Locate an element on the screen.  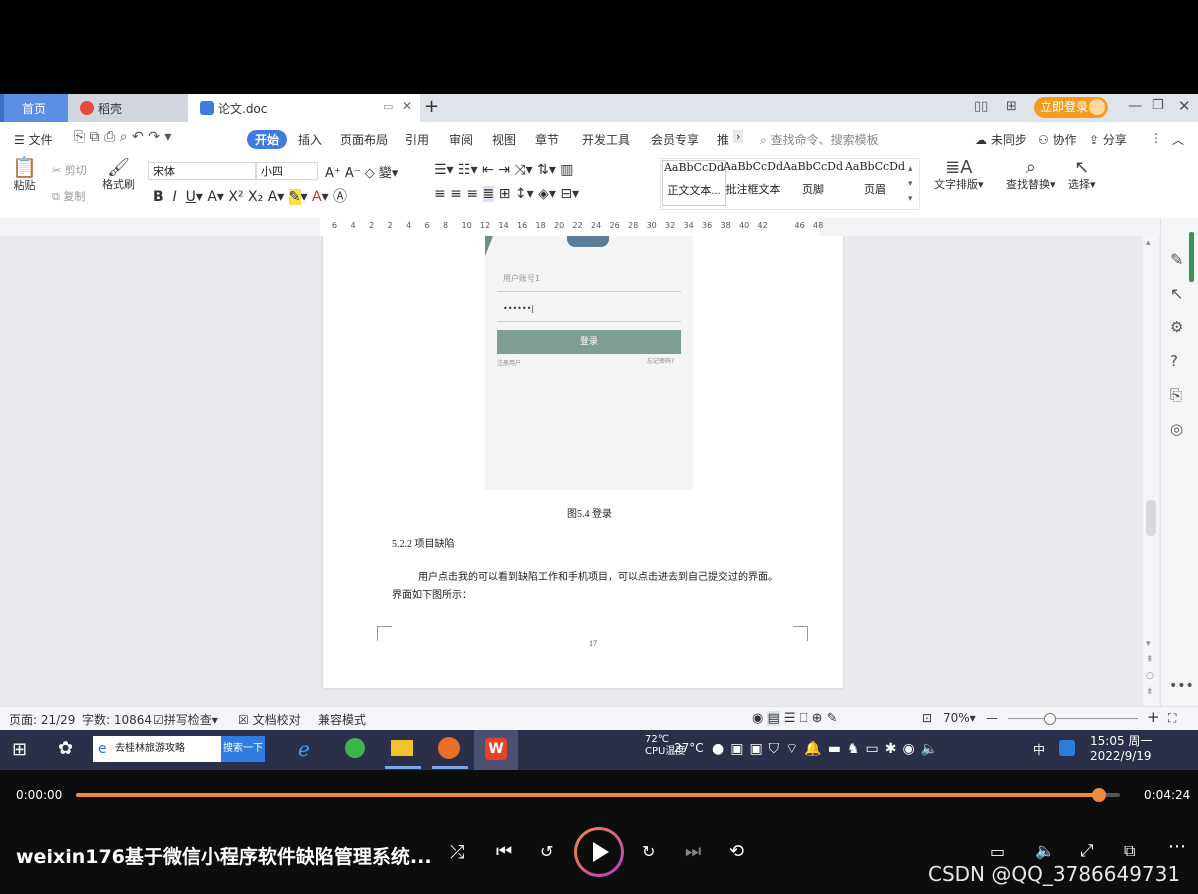
previous-icon: ⏮ is located at coordinates (504, 851).